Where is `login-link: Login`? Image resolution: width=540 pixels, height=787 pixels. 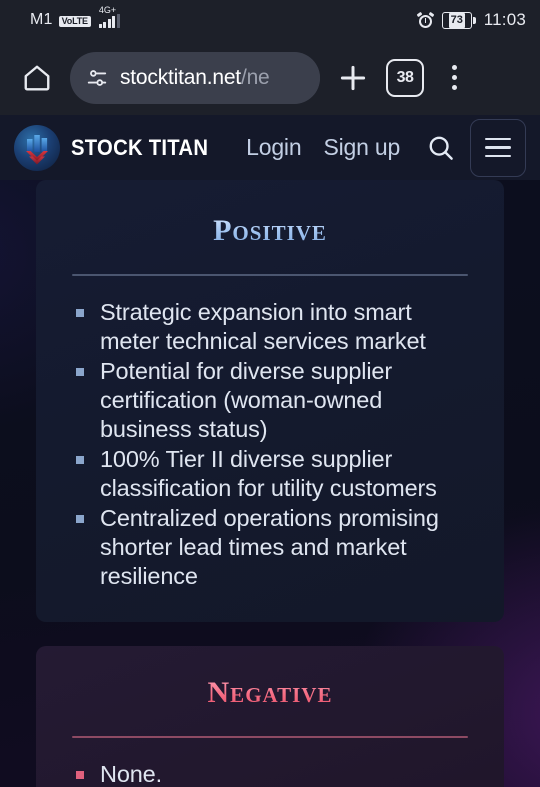 login-link: Login is located at coordinates (273, 147).